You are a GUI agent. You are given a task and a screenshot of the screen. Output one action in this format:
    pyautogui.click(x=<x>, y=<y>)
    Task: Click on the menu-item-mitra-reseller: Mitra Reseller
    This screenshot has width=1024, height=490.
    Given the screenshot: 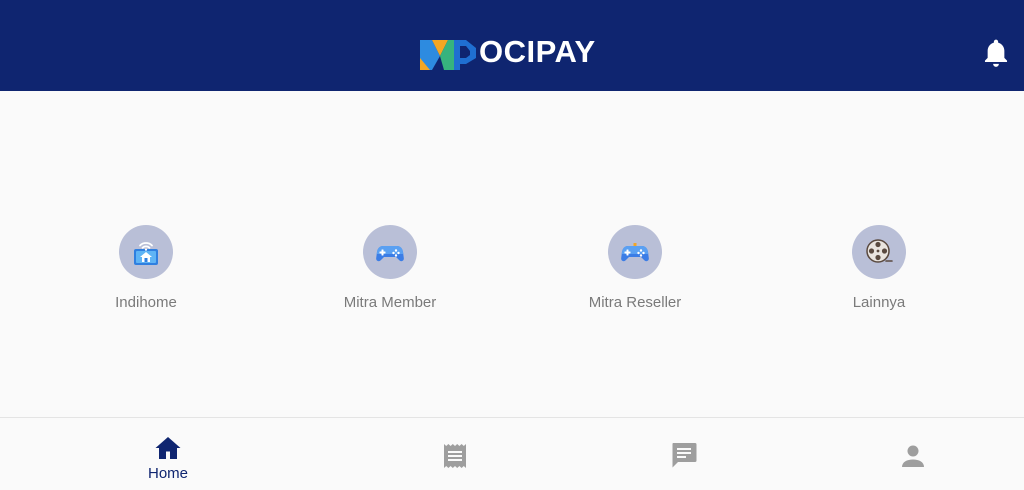 What is the action you would take?
    pyautogui.click(x=635, y=268)
    